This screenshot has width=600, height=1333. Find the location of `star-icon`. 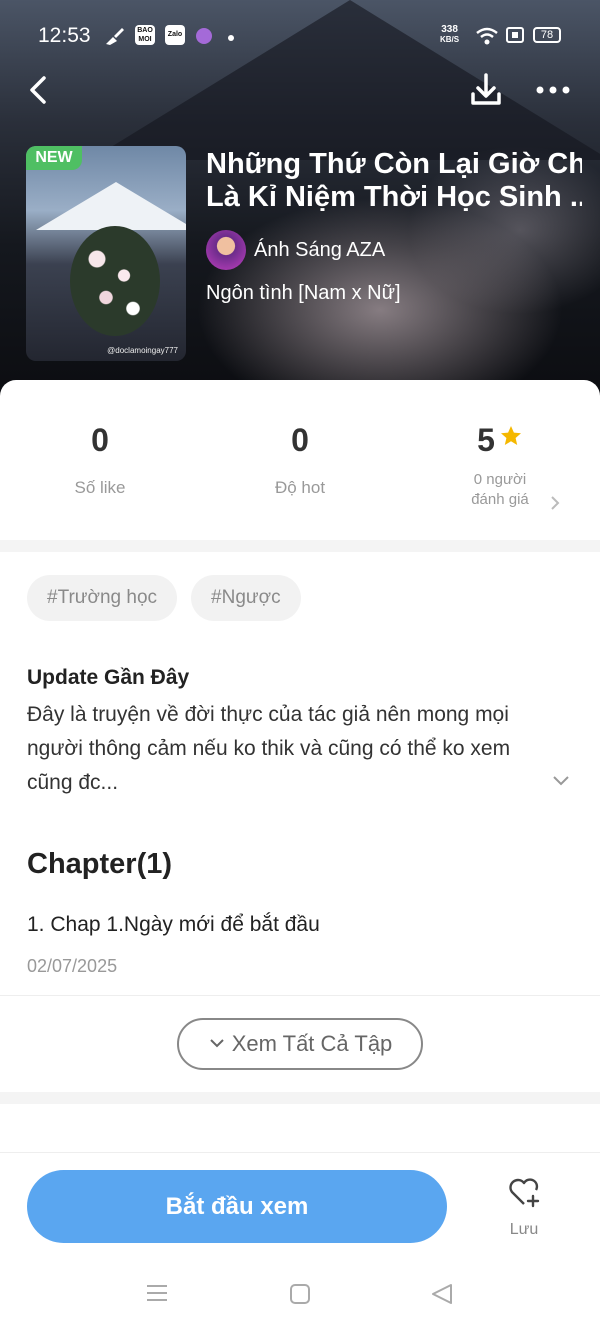

star-icon is located at coordinates (510, 435).